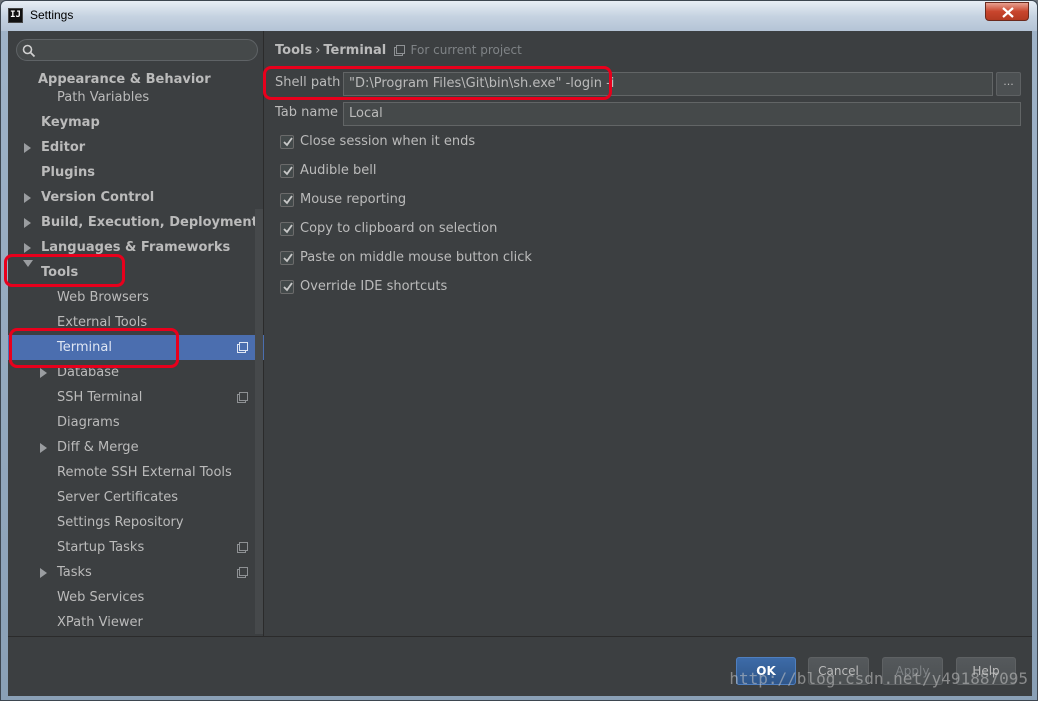 The height and width of the screenshot is (701, 1038). Describe the element at coordinates (137, 50) in the screenshot. I see `settings-search-input` at that location.